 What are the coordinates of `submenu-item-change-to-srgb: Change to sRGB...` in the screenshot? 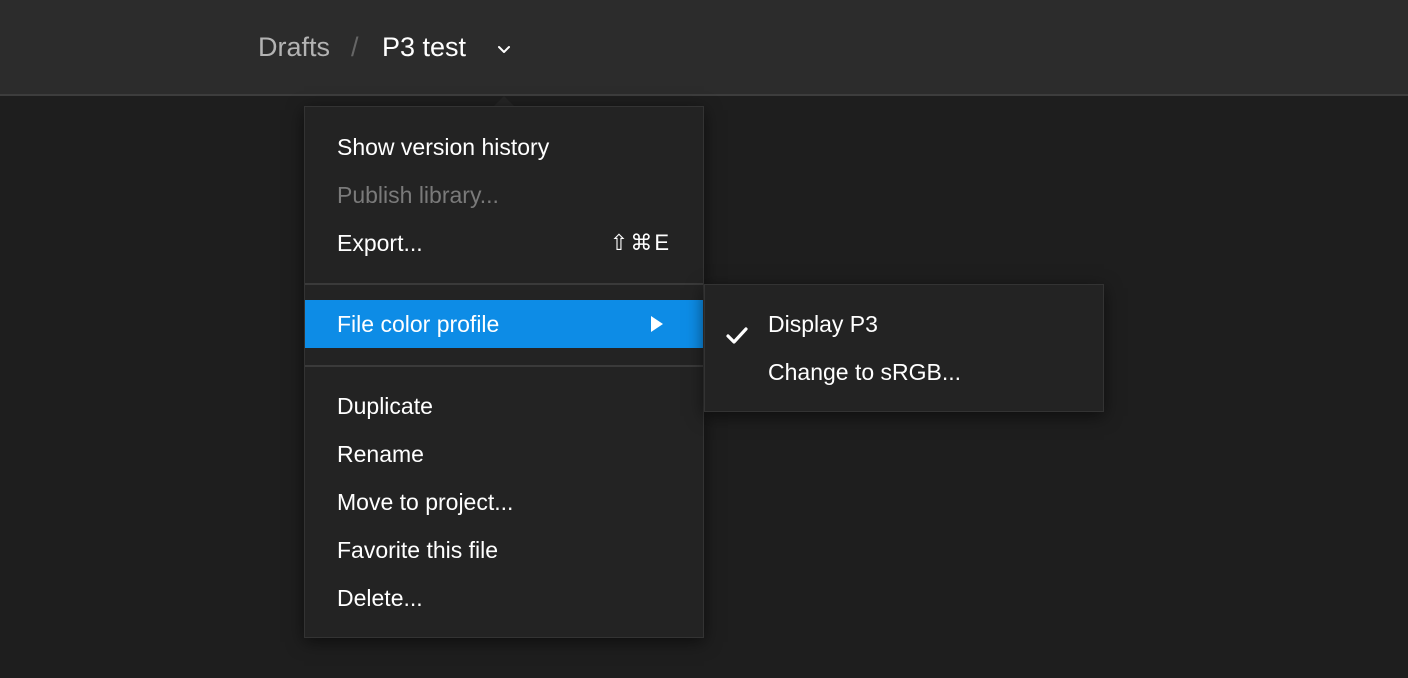 It's located at (904, 372).